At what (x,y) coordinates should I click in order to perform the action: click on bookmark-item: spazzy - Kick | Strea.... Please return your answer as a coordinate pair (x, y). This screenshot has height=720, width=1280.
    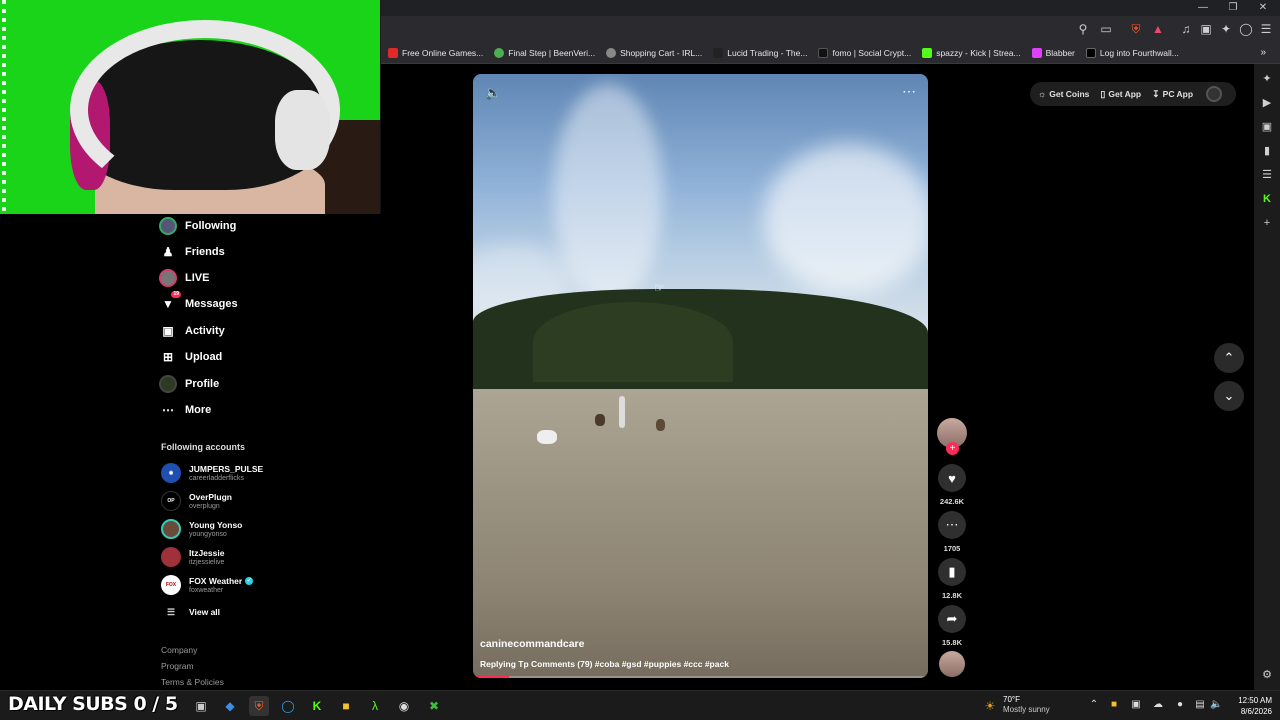
    Looking at the image, I should click on (971, 52).